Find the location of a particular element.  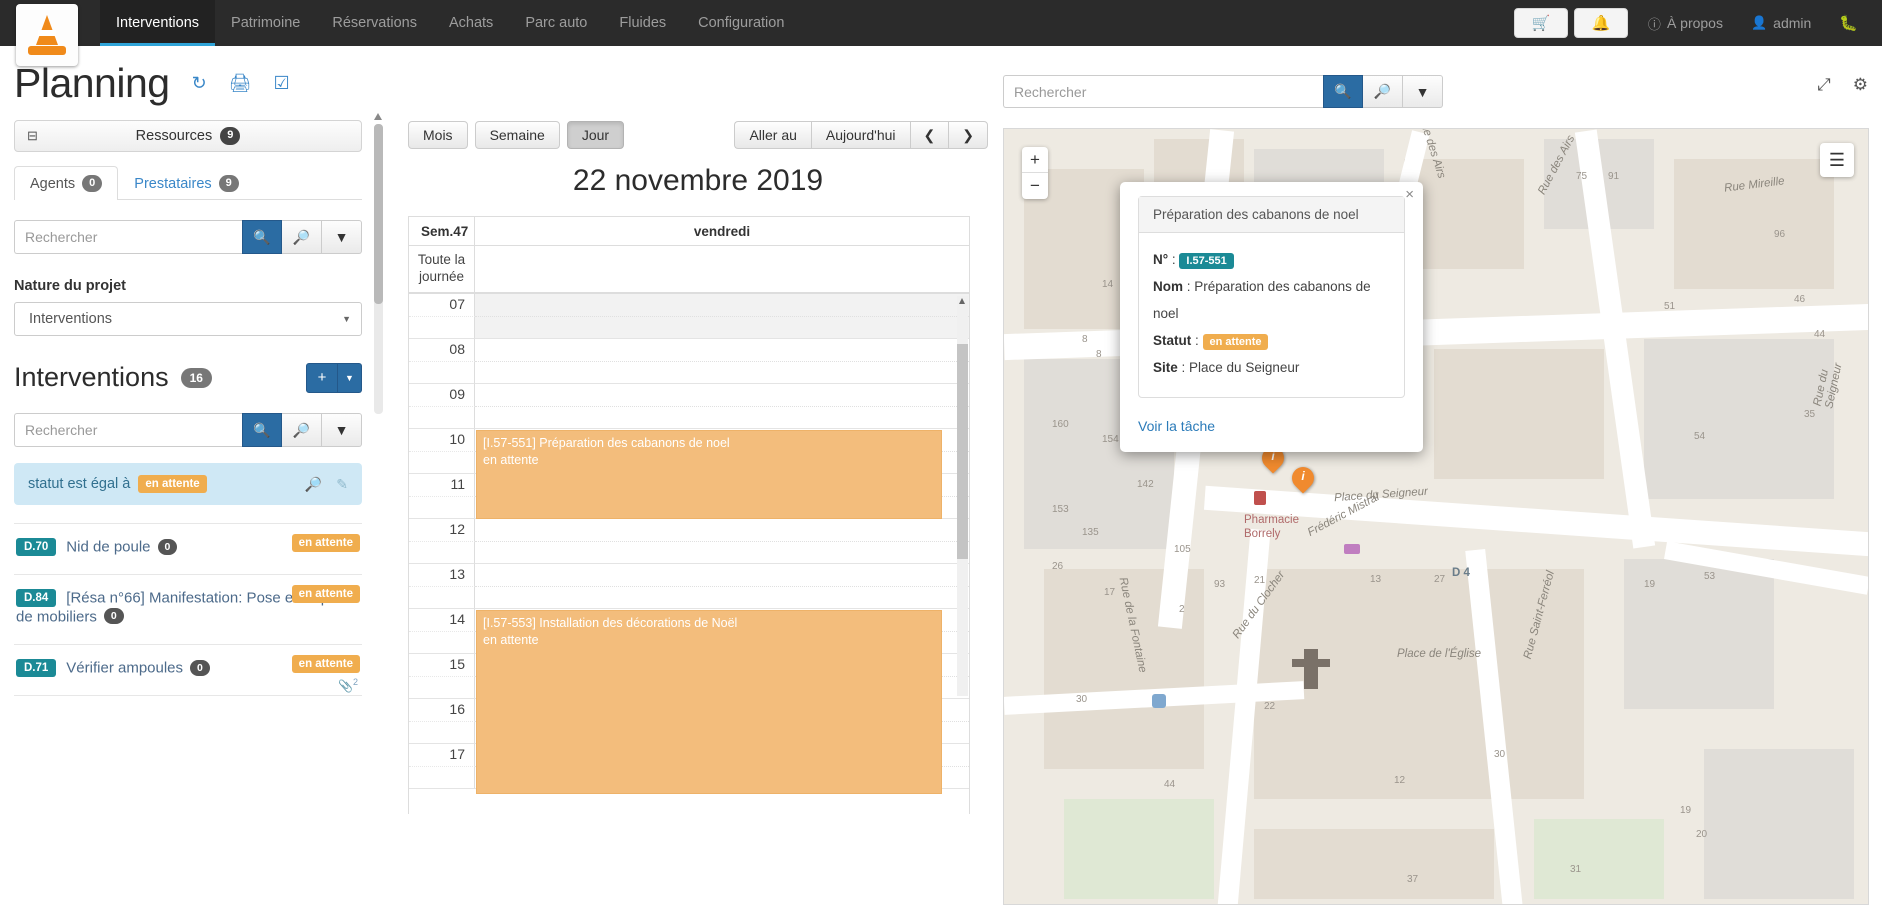

intervention-name: Vérifier ampoules is located at coordinates (124, 667).